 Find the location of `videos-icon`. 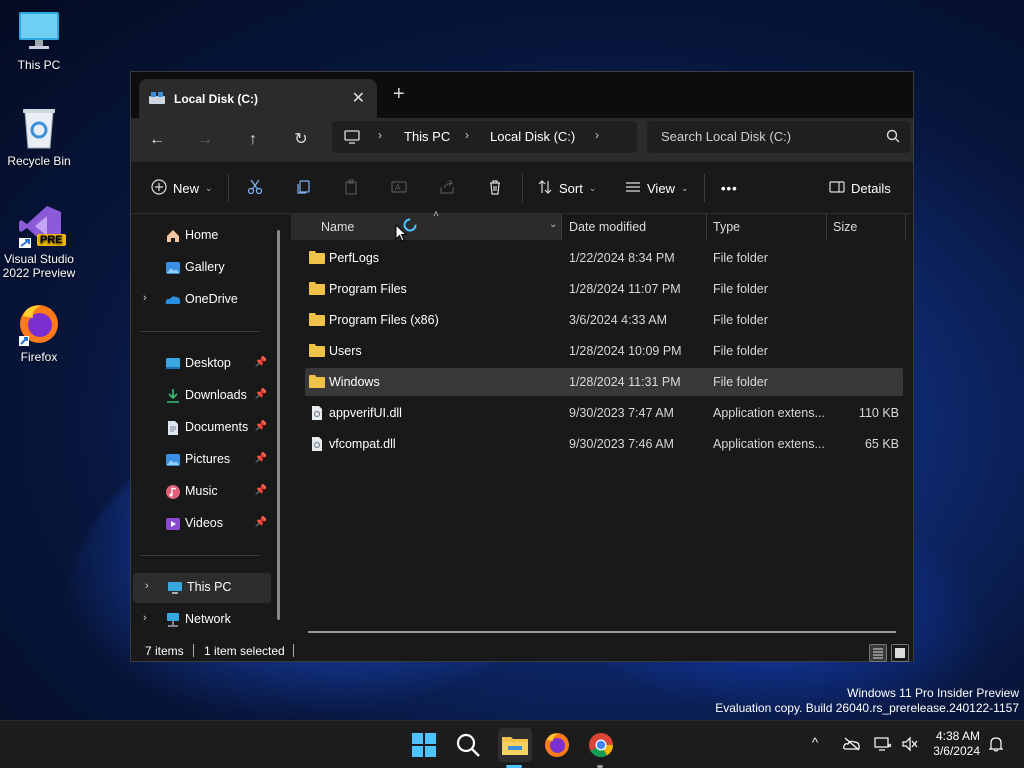

videos-icon is located at coordinates (173, 524).